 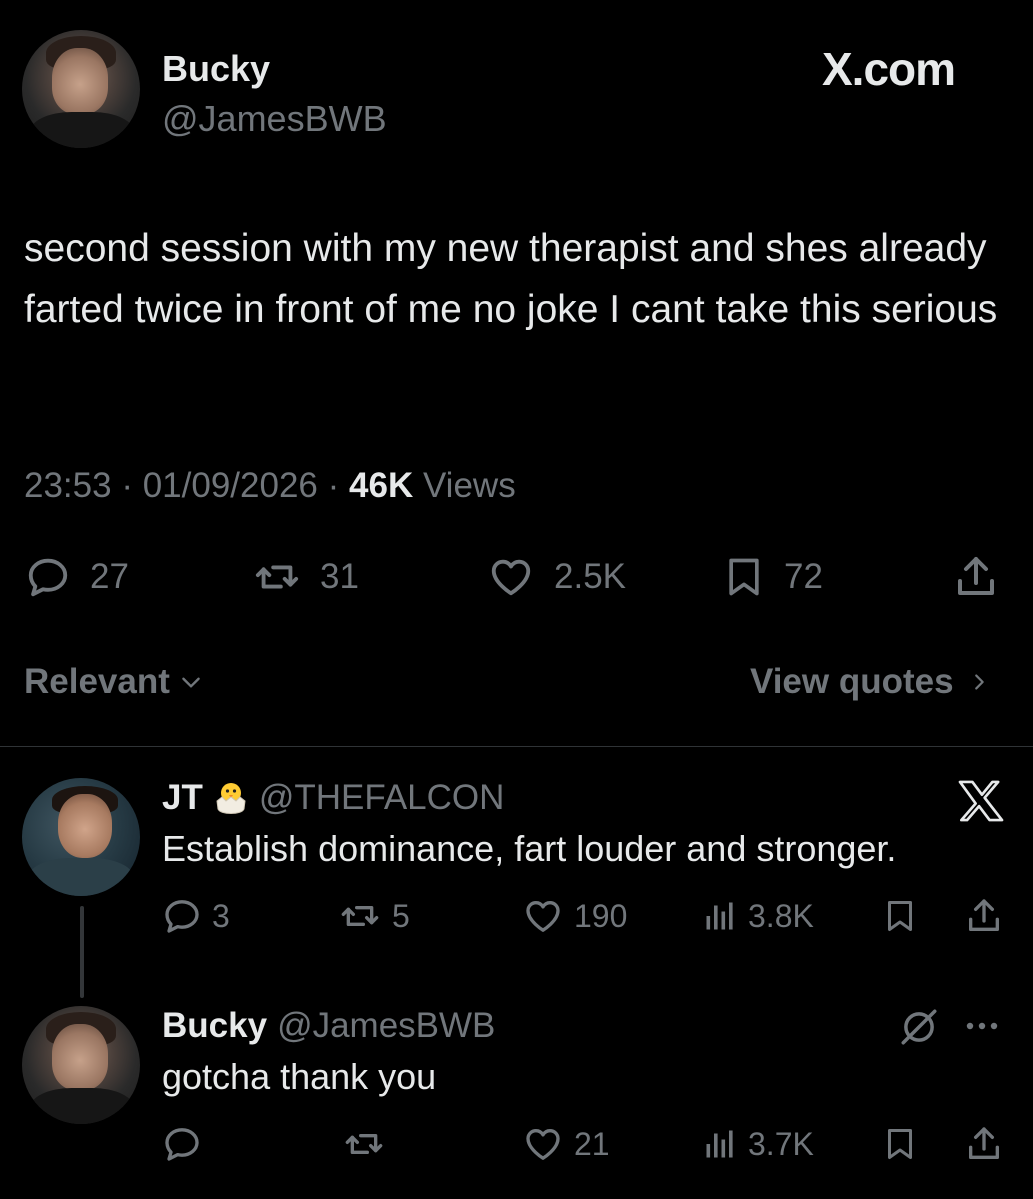 What do you see at coordinates (566, 1144) in the screenshot?
I see `reply-like-button: 21` at bounding box center [566, 1144].